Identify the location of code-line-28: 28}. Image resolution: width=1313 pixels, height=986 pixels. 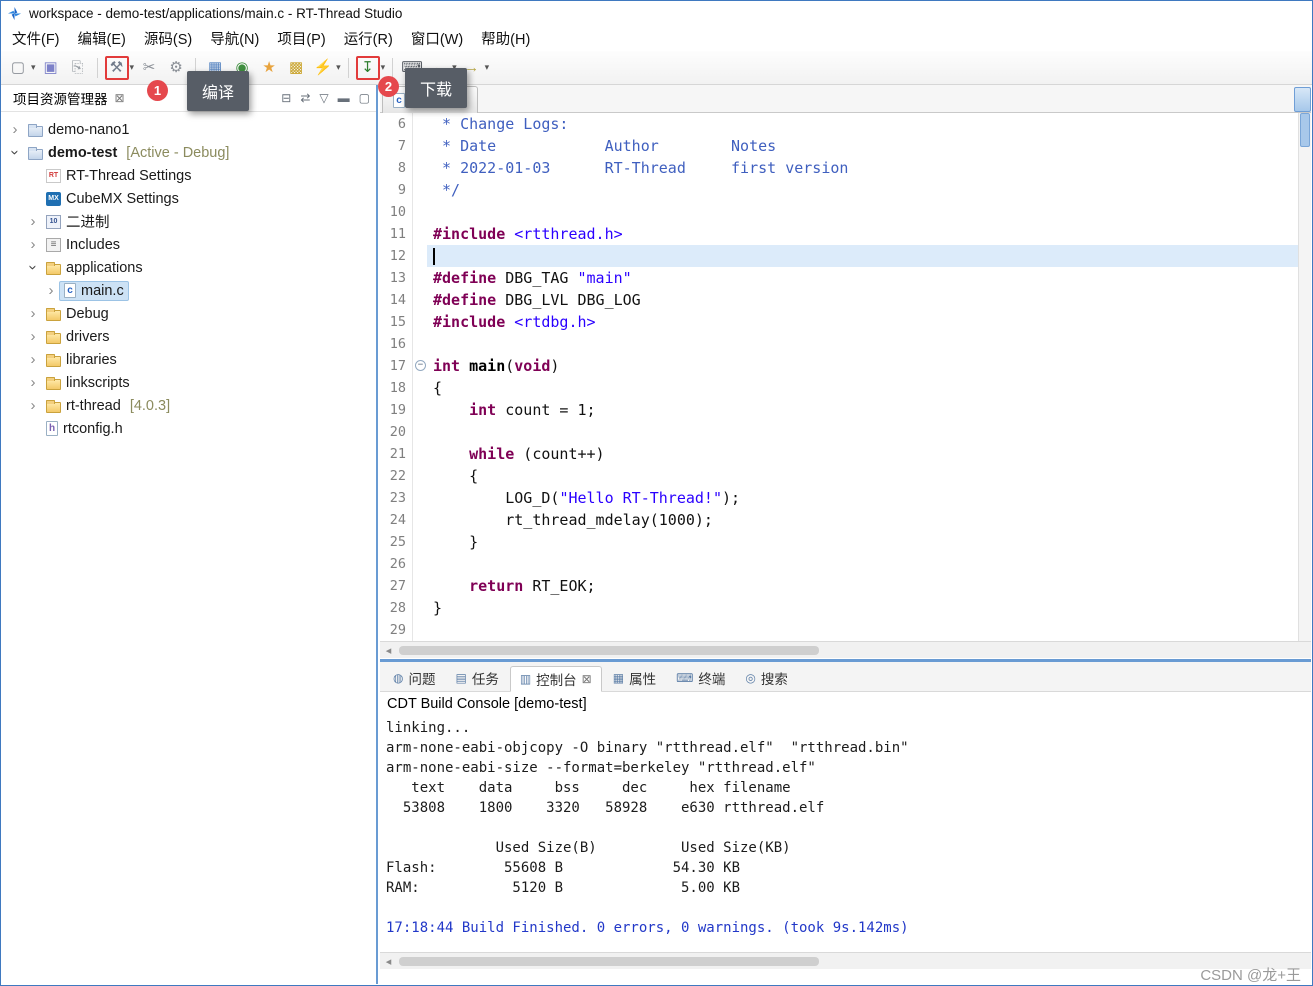
(845, 608).